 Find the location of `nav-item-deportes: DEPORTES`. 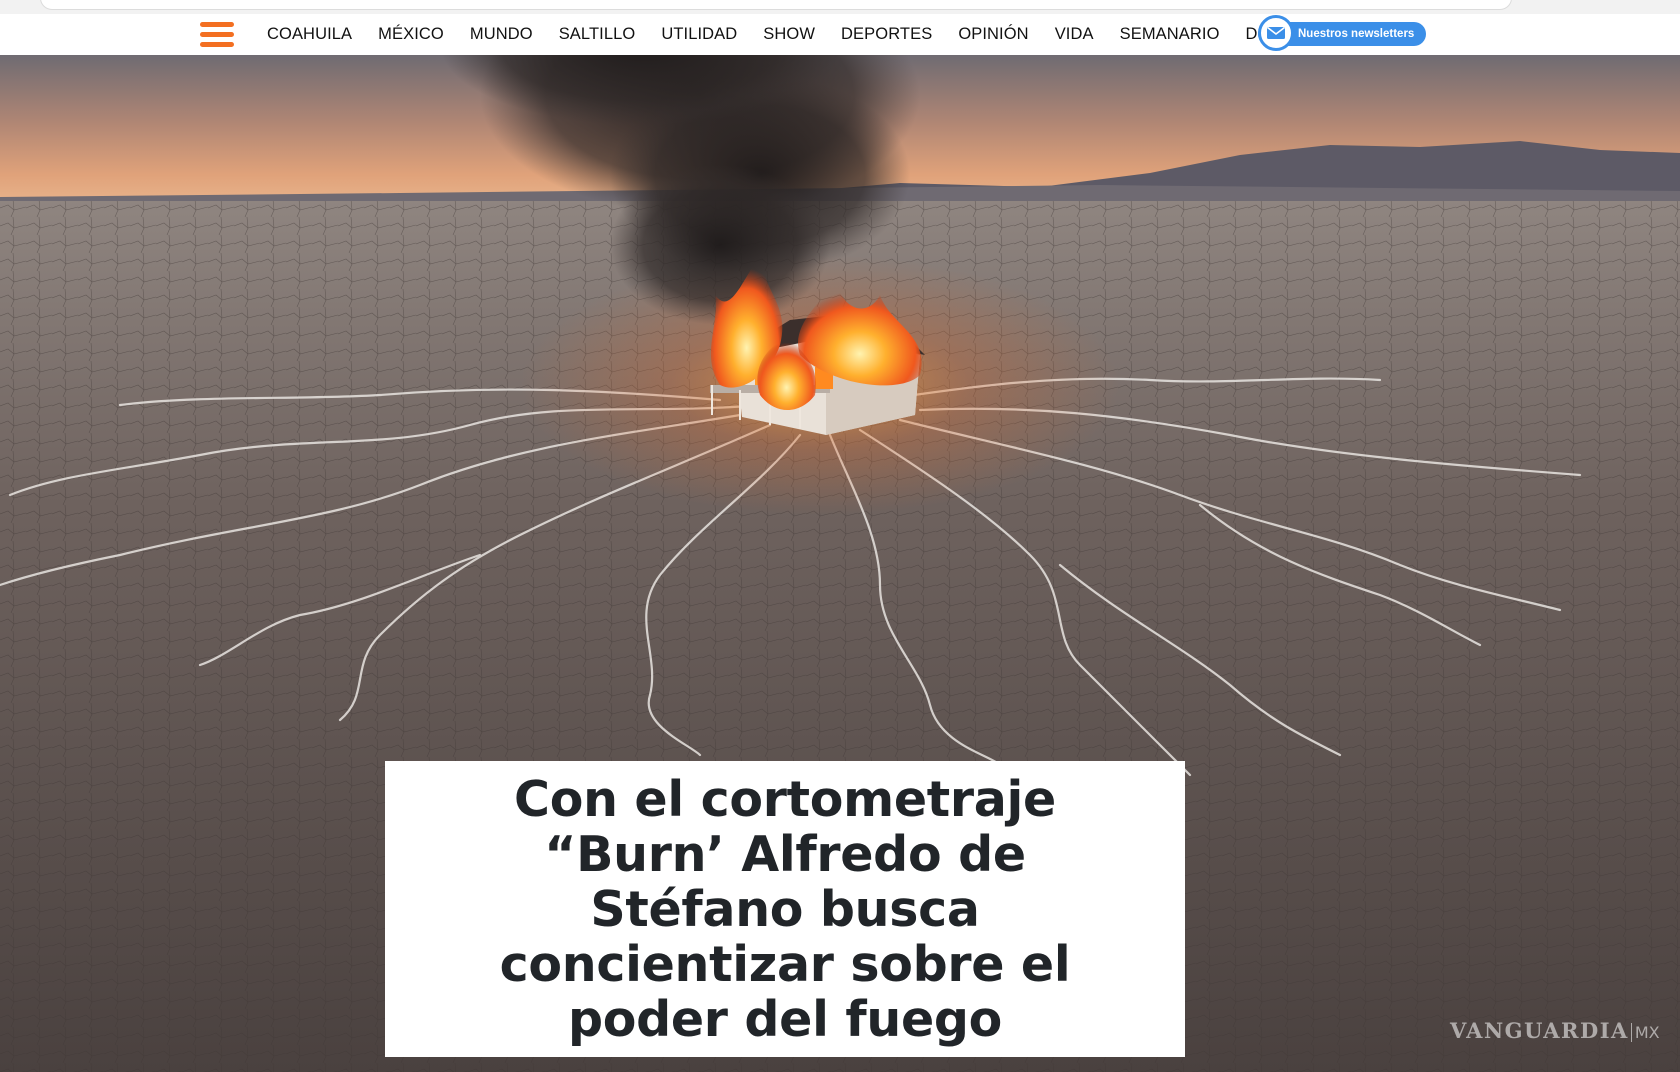

nav-item-deportes: DEPORTES is located at coordinates (886, 34).